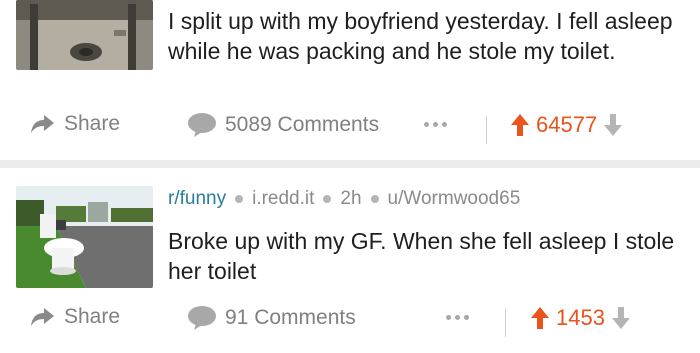 The image size is (700, 353). What do you see at coordinates (454, 199) in the screenshot?
I see `author-link: u/Wormwood65` at bounding box center [454, 199].